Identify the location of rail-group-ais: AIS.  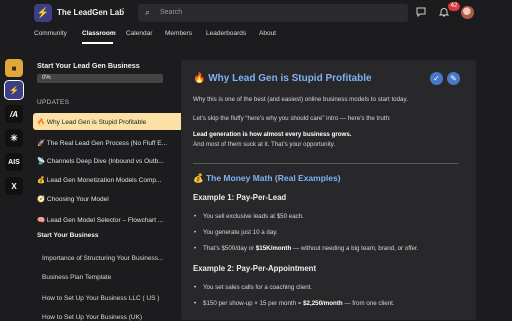
(14, 162).